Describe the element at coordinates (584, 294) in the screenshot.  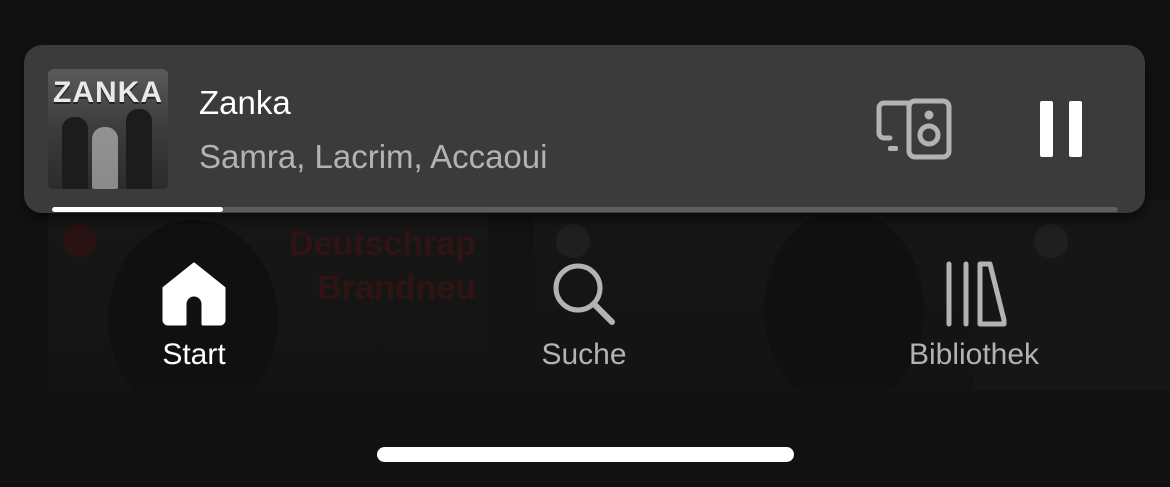
I see `search-icon` at that location.